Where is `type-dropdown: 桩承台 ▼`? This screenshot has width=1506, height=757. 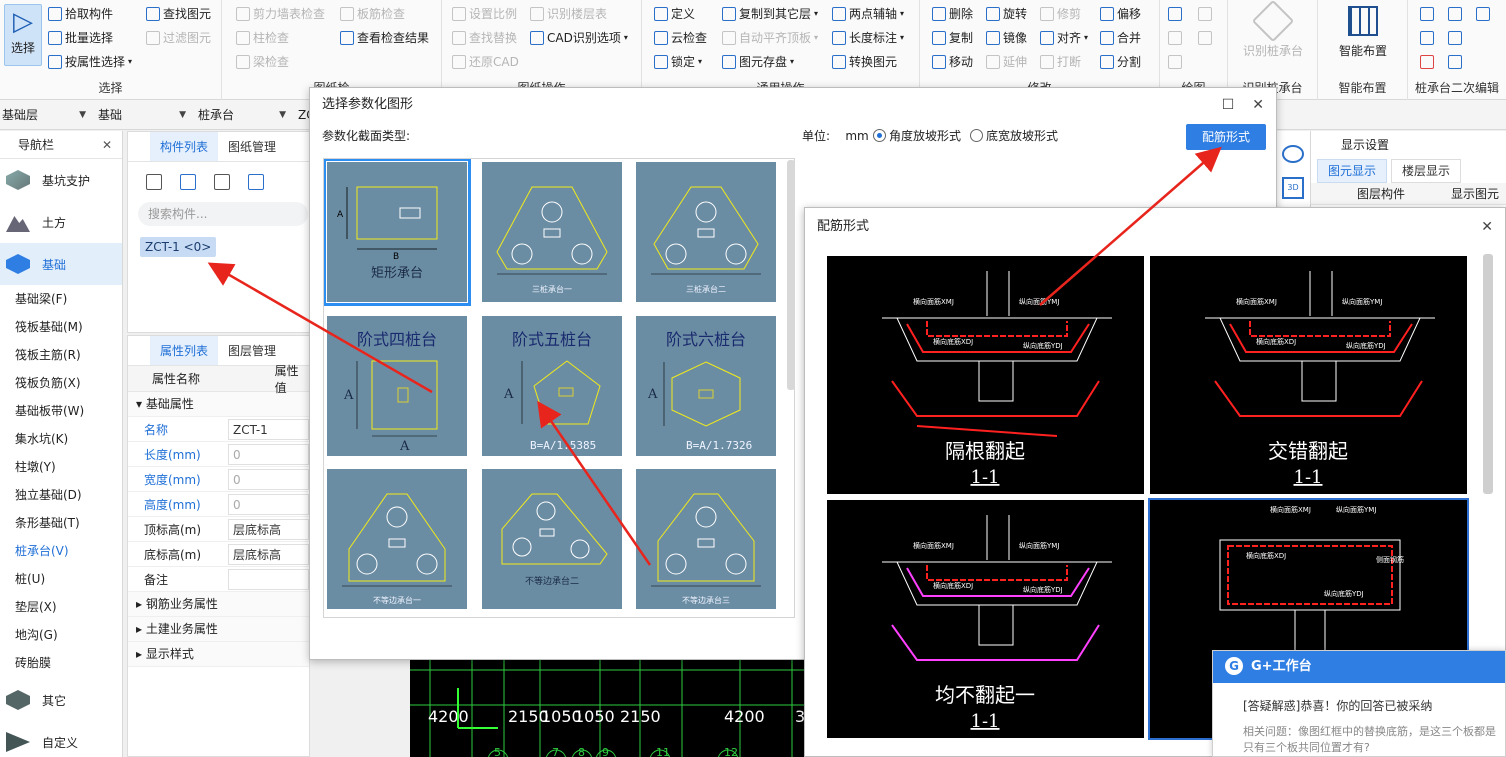
type-dropdown: 桩承台 ▼ is located at coordinates (243, 115).